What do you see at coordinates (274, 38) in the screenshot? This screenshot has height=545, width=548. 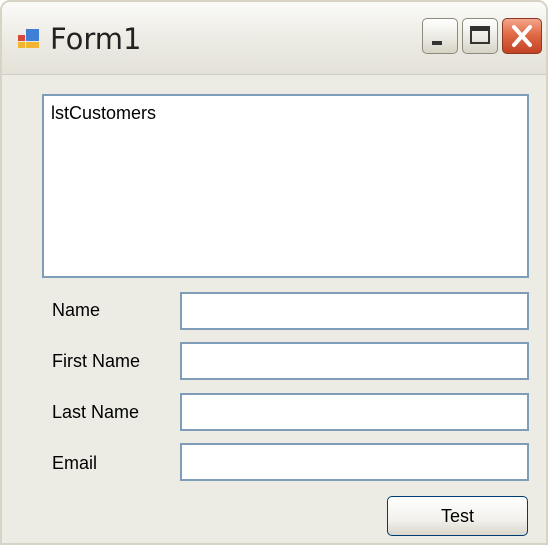 I see `title-bar: Form1` at bounding box center [274, 38].